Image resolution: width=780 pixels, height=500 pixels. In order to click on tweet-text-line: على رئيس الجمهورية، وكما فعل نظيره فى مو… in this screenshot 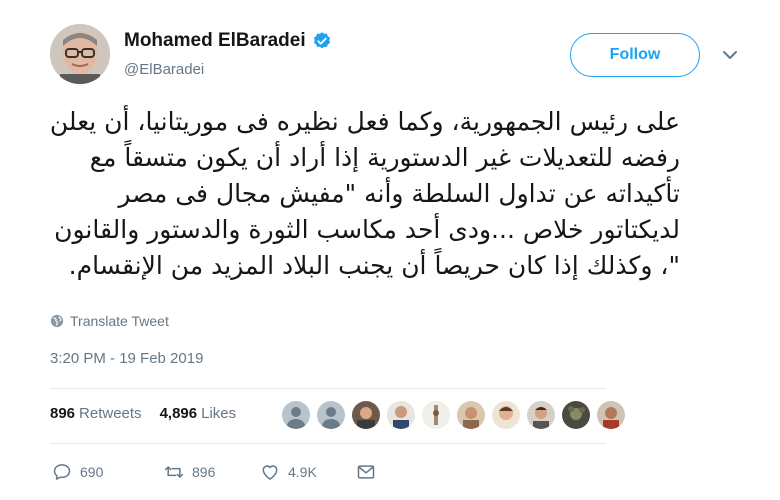, I will do `click(364, 121)`.